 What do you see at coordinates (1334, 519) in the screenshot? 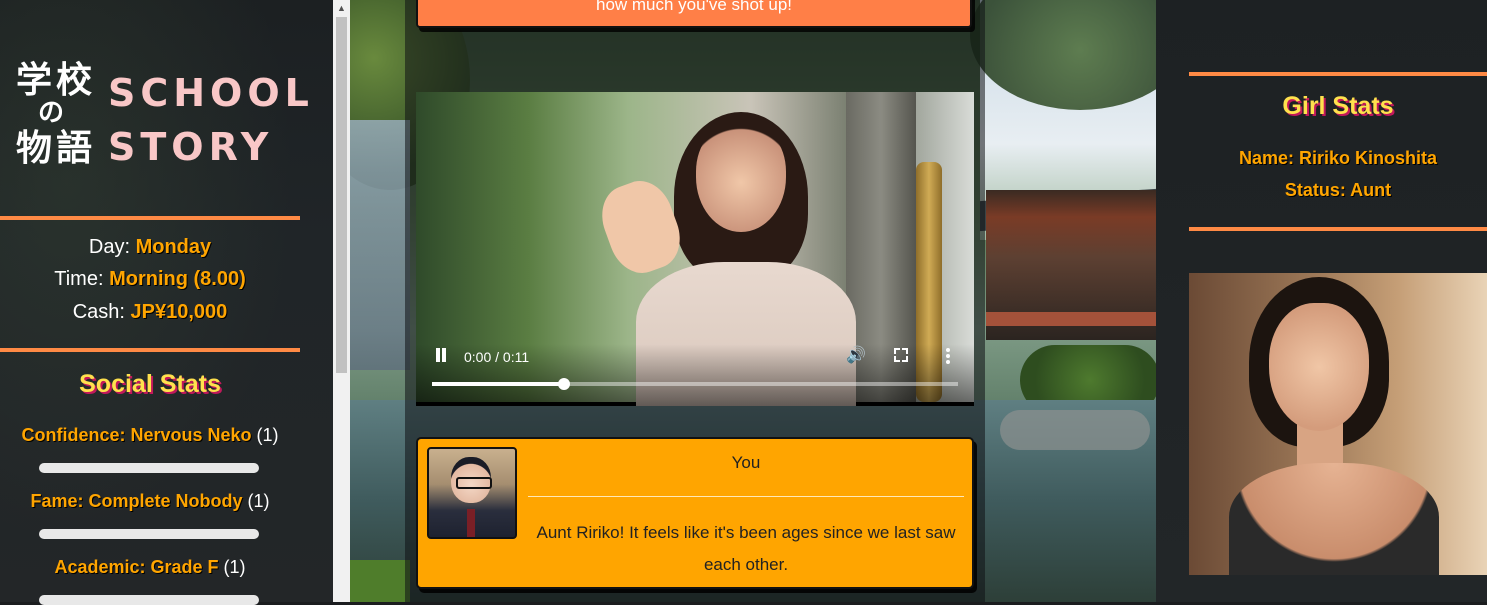
I see `portrait-torso` at bounding box center [1334, 519].